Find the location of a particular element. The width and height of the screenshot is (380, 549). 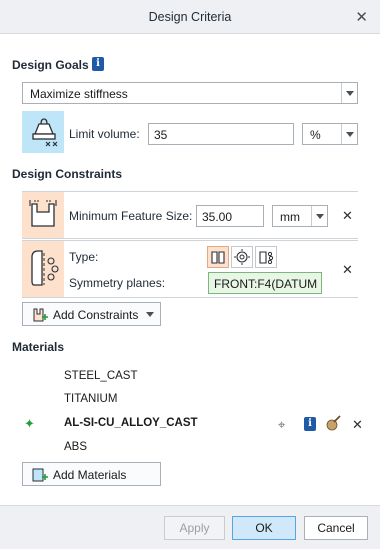

remove-symmetry-icon: ✕ is located at coordinates (347, 270).